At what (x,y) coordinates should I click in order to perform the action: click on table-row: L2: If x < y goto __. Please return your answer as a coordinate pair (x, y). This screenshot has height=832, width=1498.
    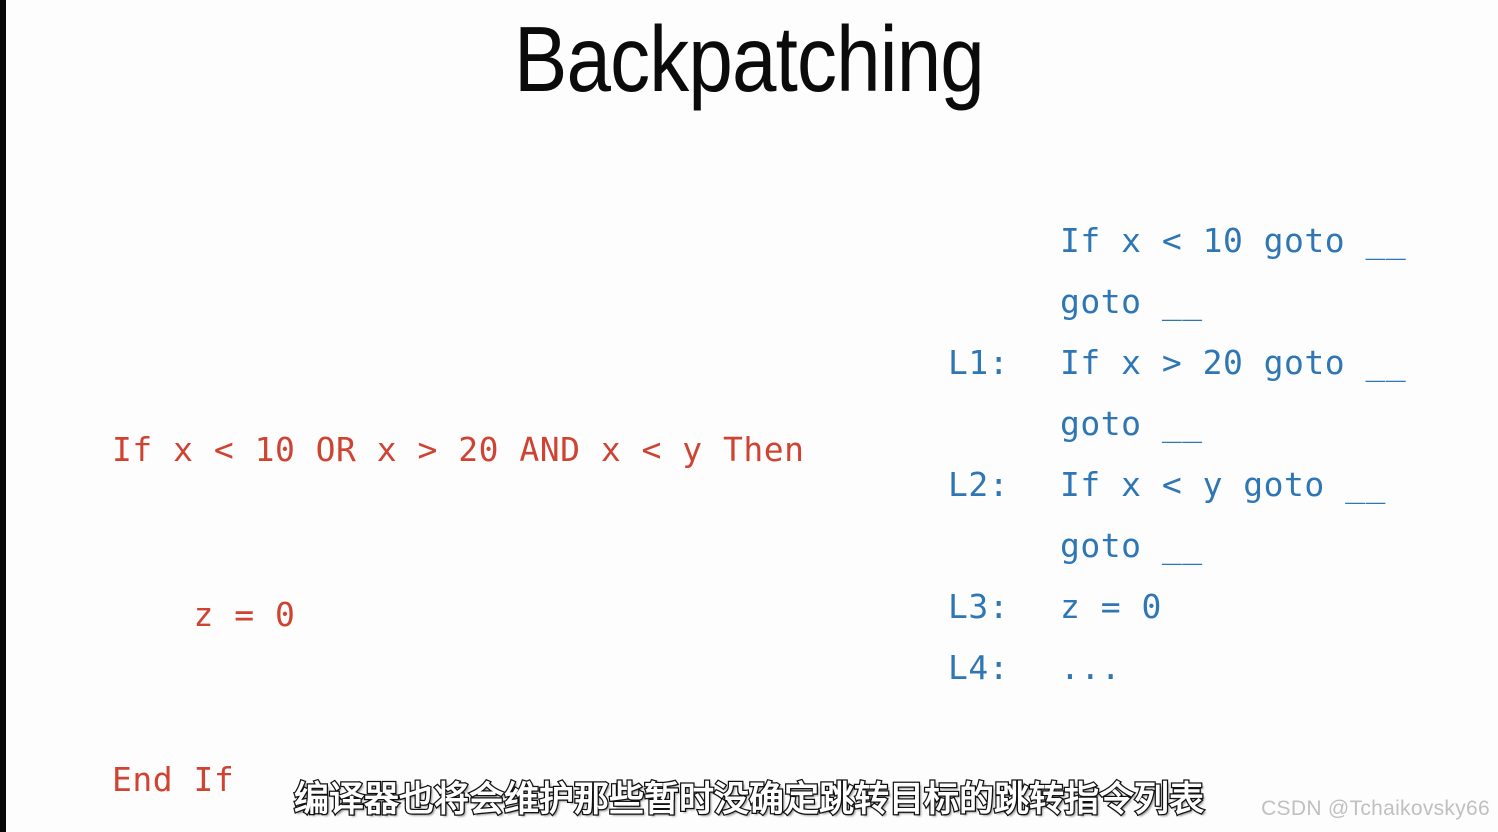
    Looking at the image, I should click on (1177, 484).